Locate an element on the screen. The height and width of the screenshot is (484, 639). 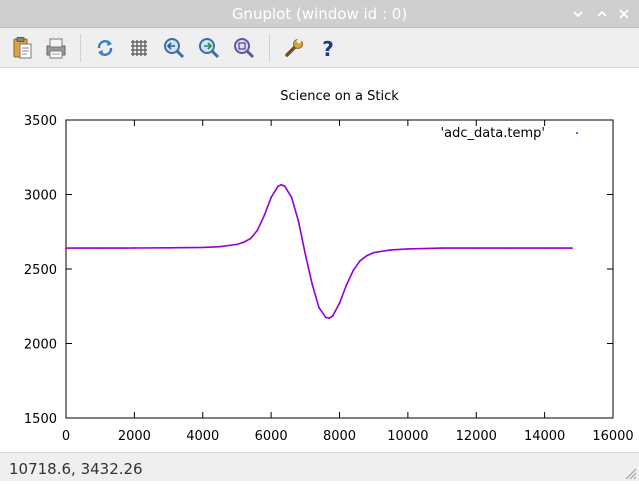
zoom-next-icon is located at coordinates (209, 48).